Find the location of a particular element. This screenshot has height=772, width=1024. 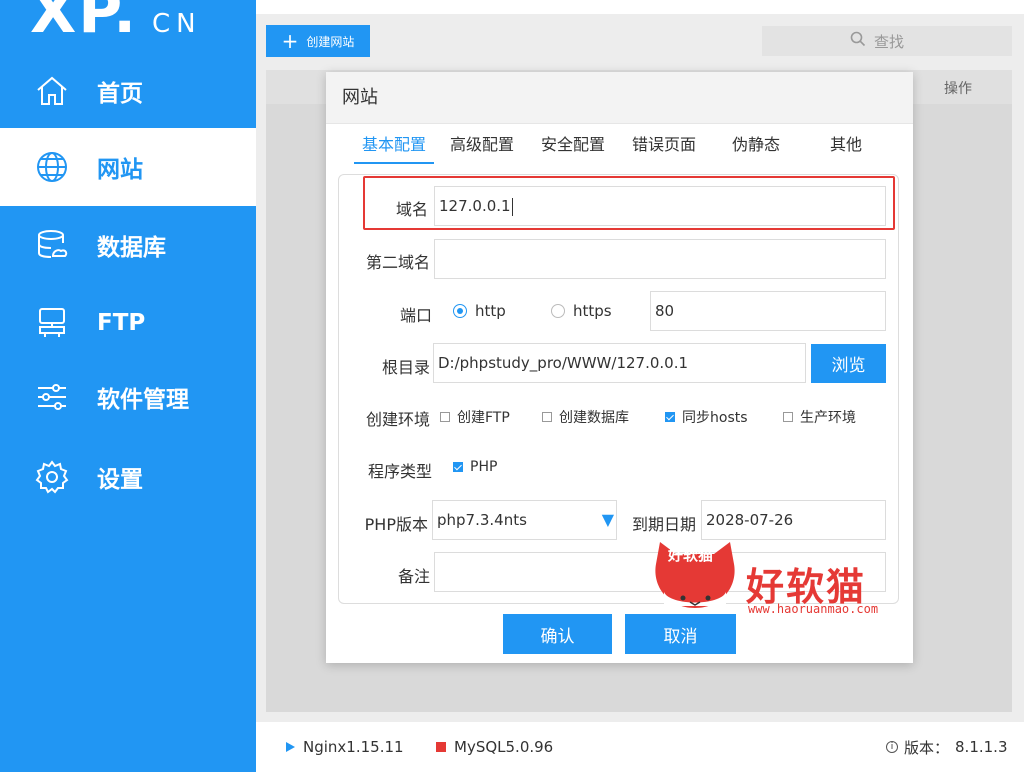

logo-sub: CN is located at coordinates (177, 24).